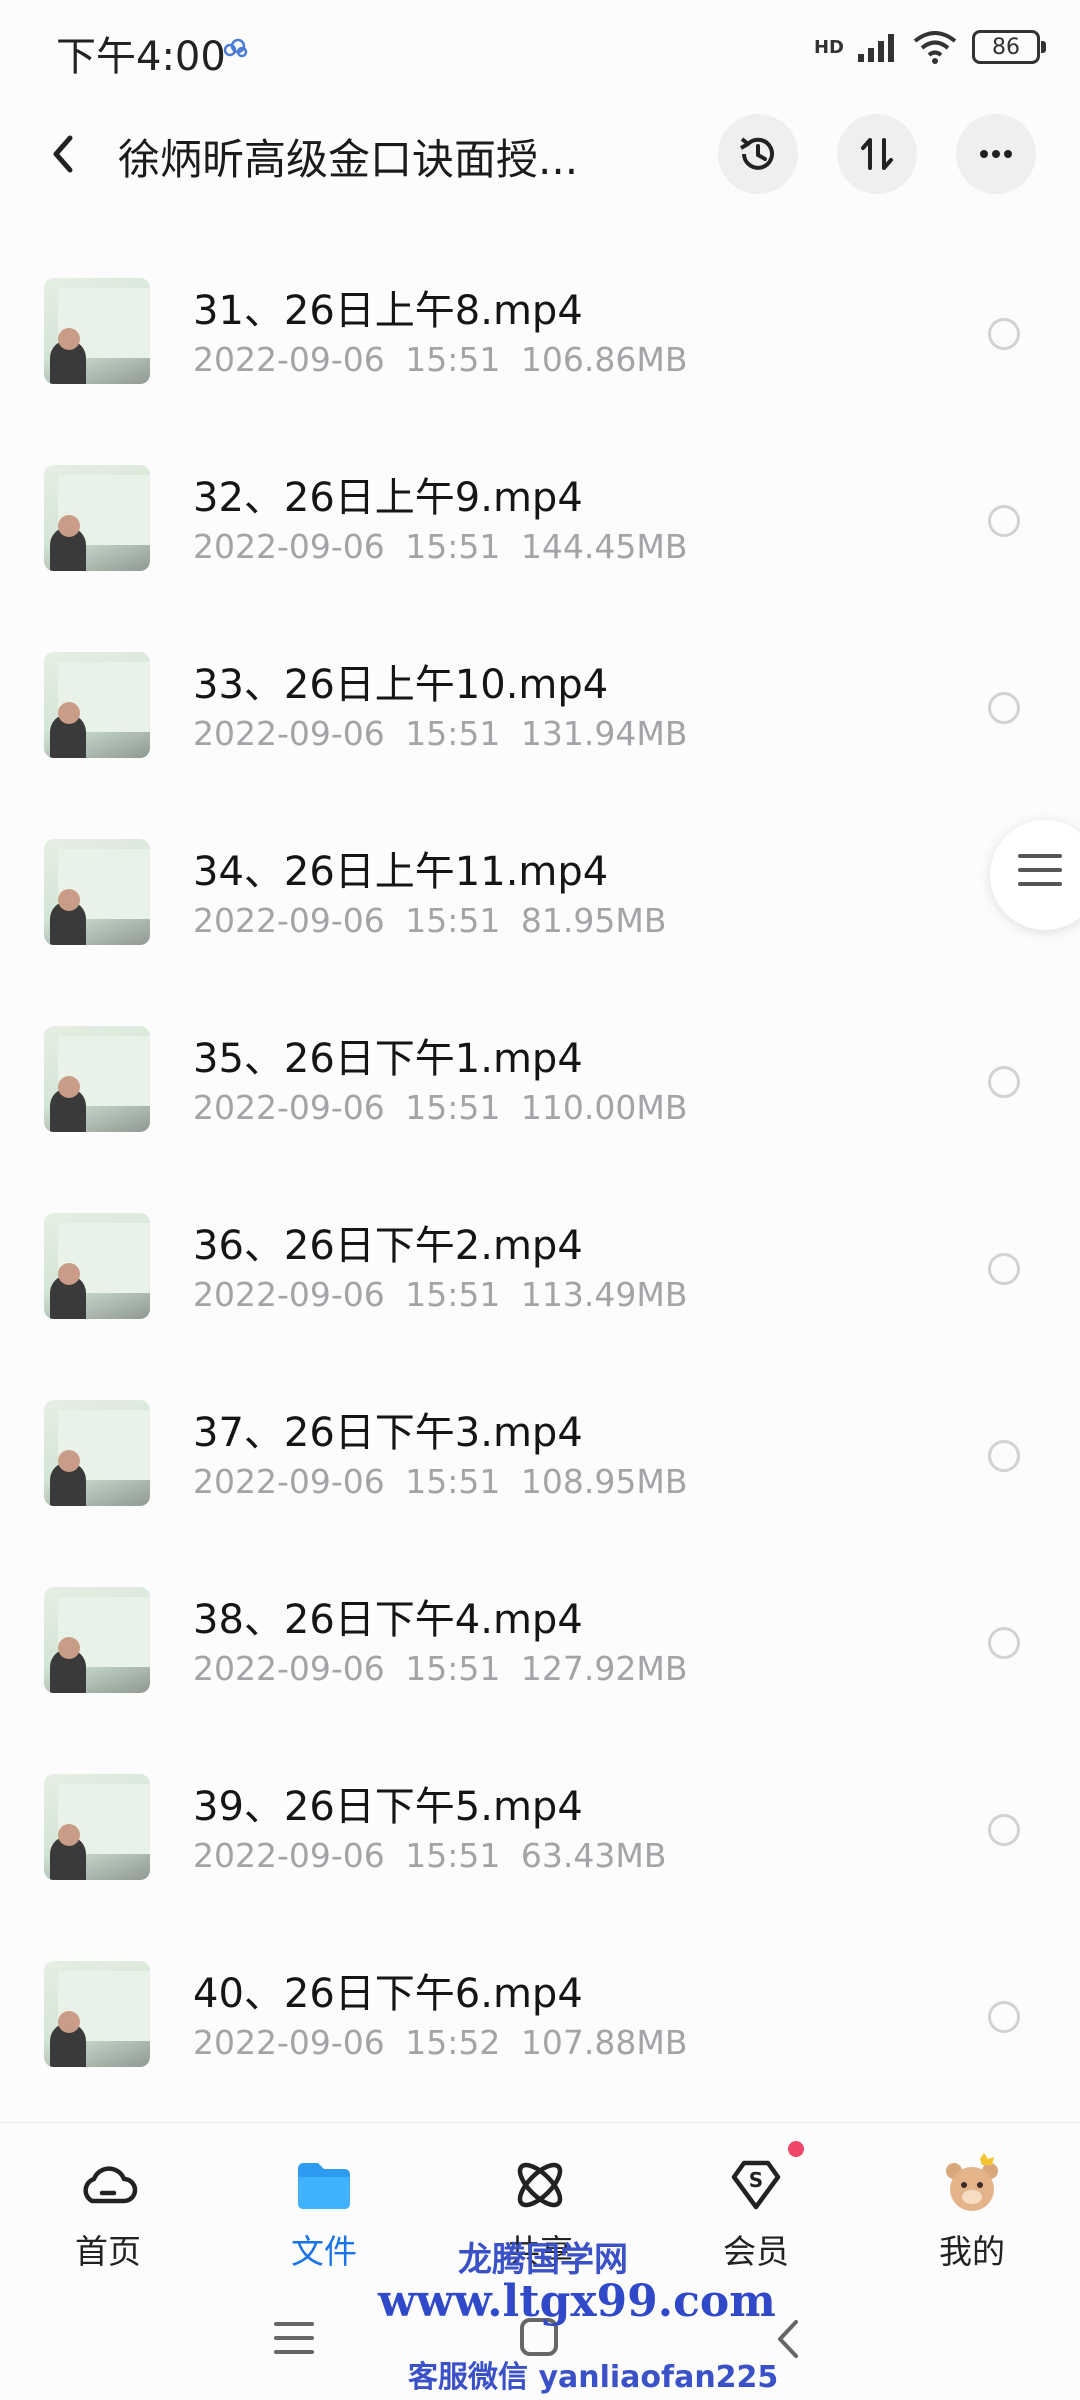 This screenshot has height=2400, width=1080. What do you see at coordinates (593, 2377) in the screenshot?
I see `watermark-contact: 客服微信 yanliaofan225` at bounding box center [593, 2377].